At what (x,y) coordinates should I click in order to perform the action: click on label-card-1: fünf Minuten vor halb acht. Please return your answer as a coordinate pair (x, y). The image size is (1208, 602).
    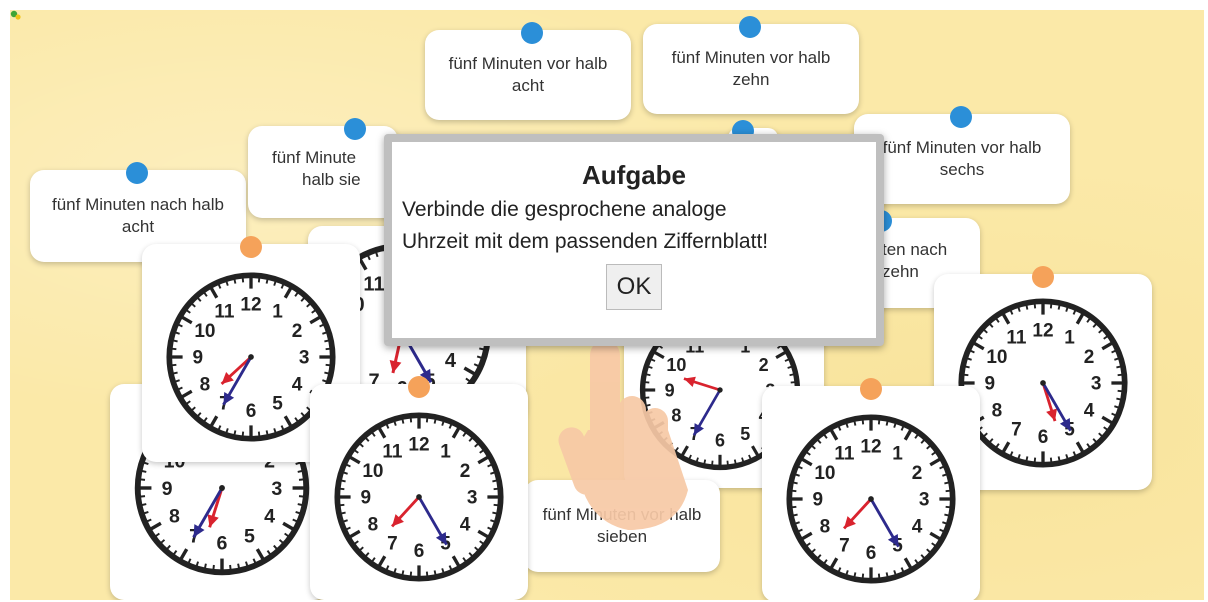
    Looking at the image, I should click on (528, 71).